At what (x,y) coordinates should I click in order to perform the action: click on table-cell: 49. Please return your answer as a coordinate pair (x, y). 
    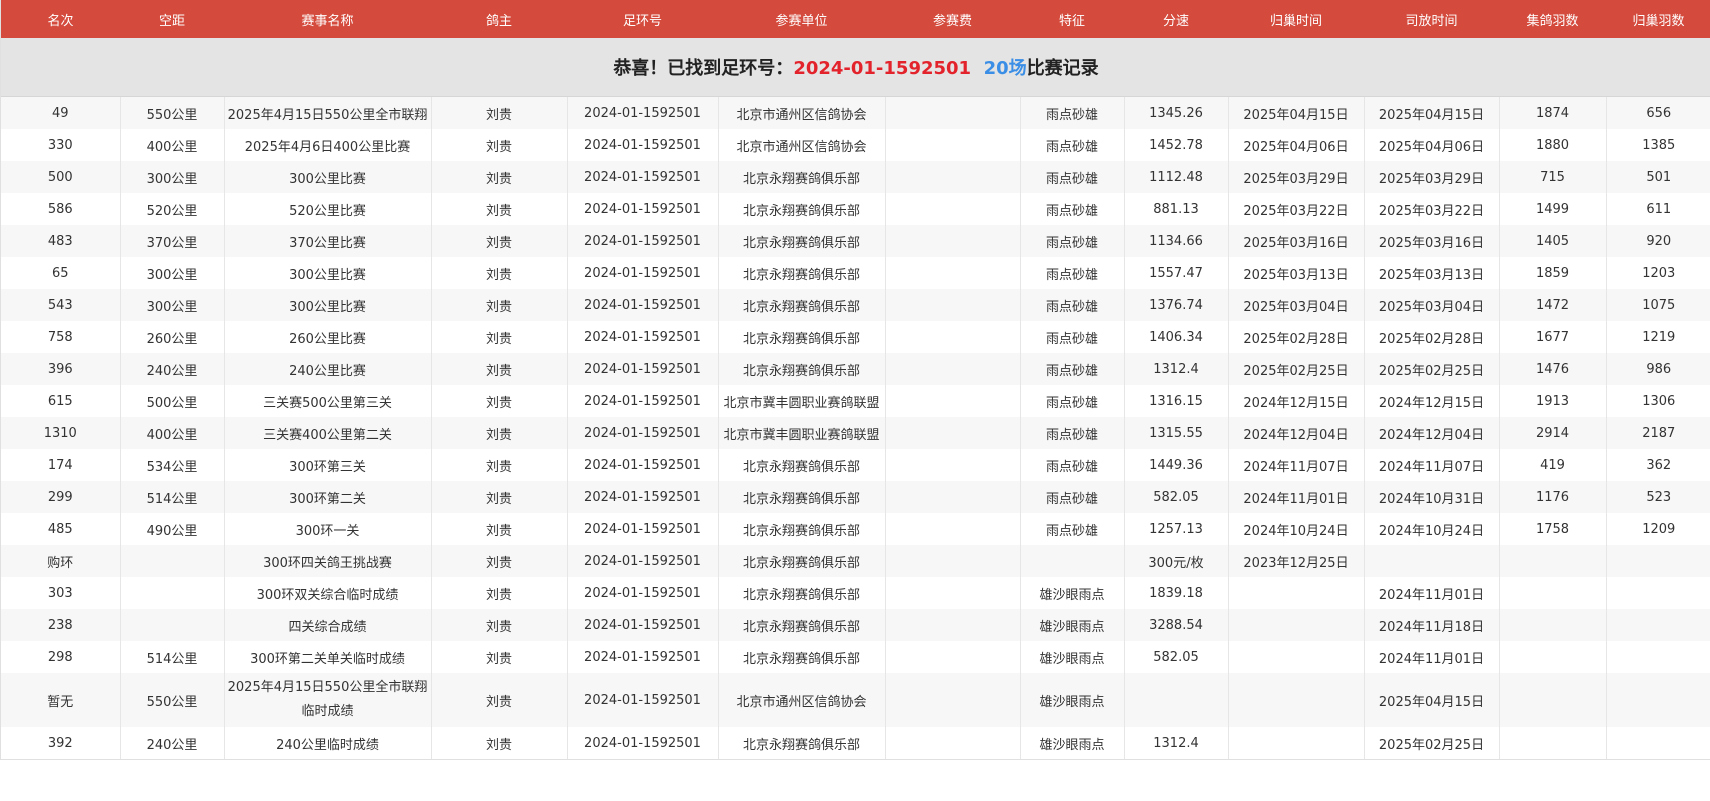
    Looking at the image, I should click on (61, 112).